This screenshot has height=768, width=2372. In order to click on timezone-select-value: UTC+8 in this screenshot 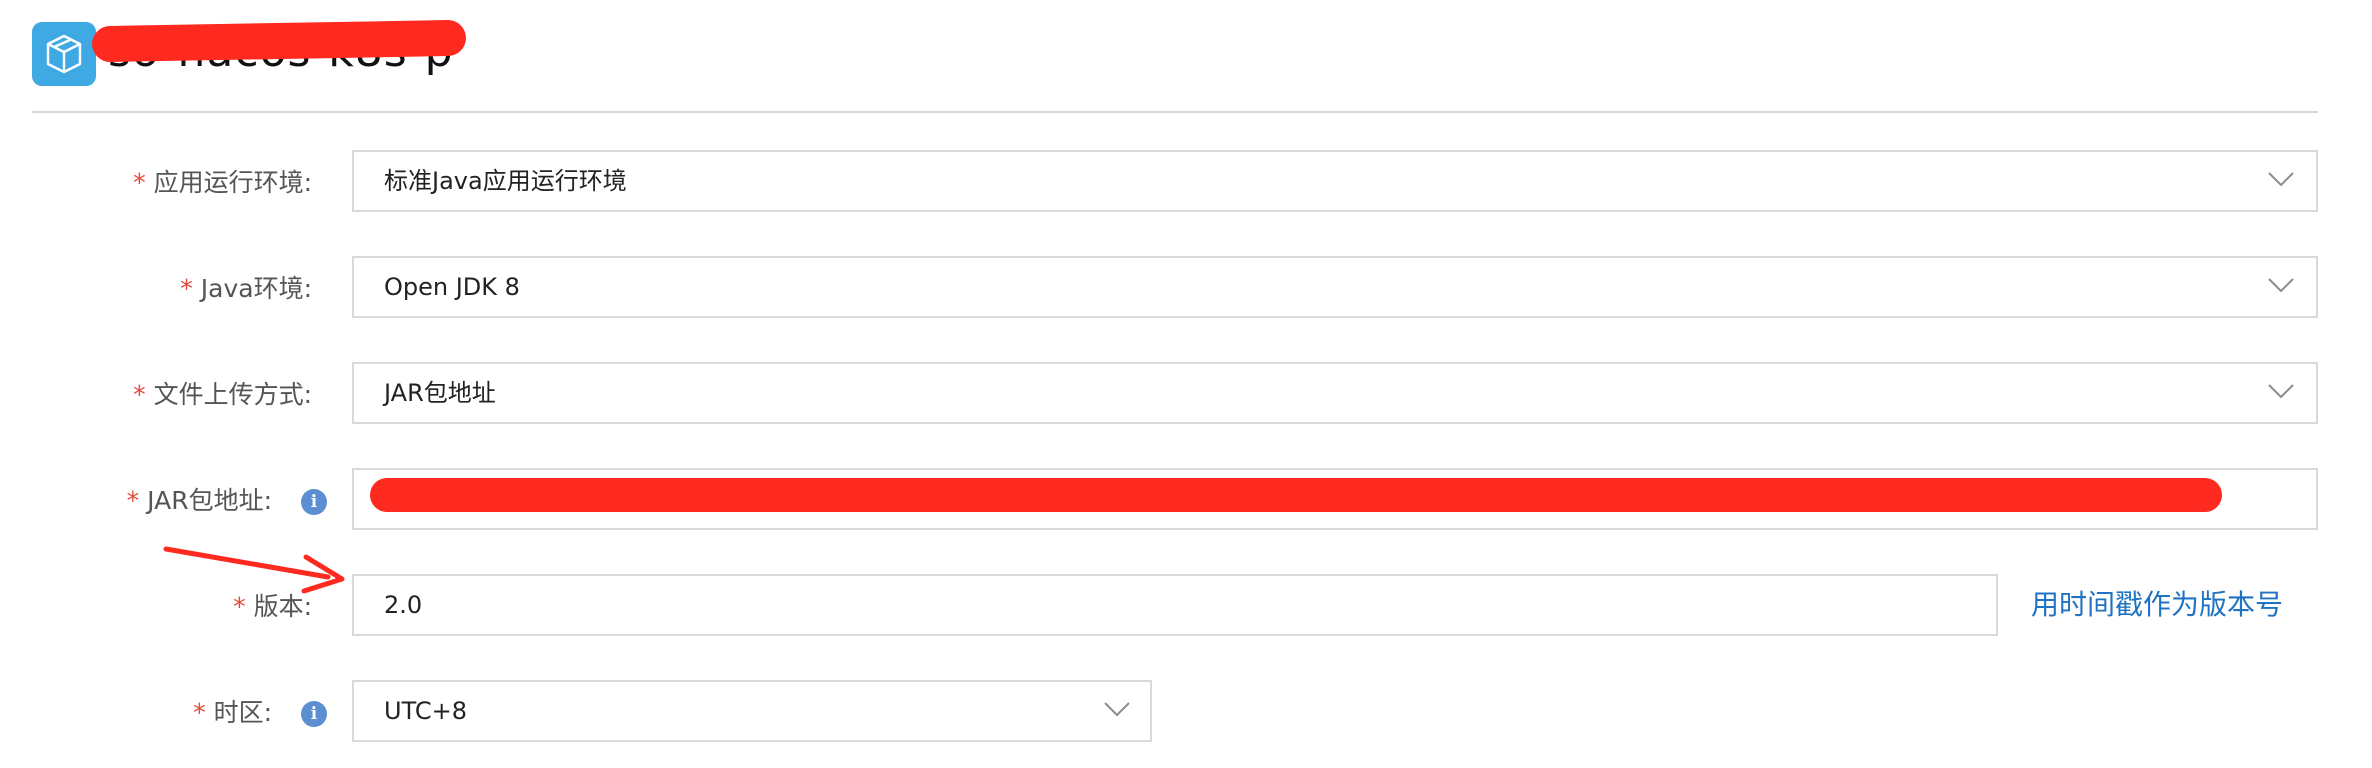, I will do `click(425, 711)`.